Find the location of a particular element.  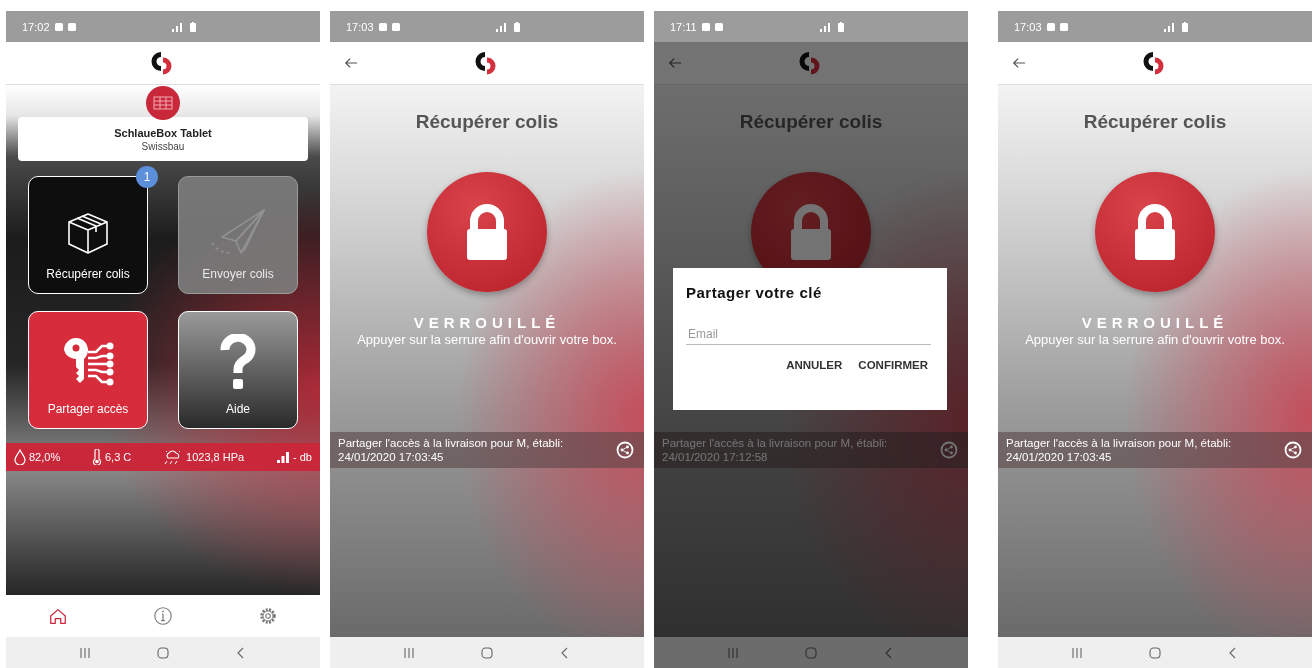

settings-icon is located at coordinates (267, 616).